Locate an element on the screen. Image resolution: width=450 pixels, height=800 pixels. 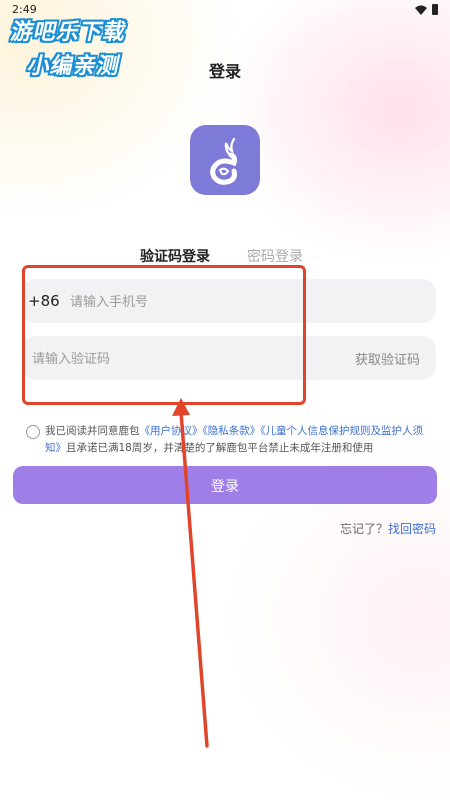
agreement-prefix: 我已阅读并同意鹿包 is located at coordinates (92, 431).